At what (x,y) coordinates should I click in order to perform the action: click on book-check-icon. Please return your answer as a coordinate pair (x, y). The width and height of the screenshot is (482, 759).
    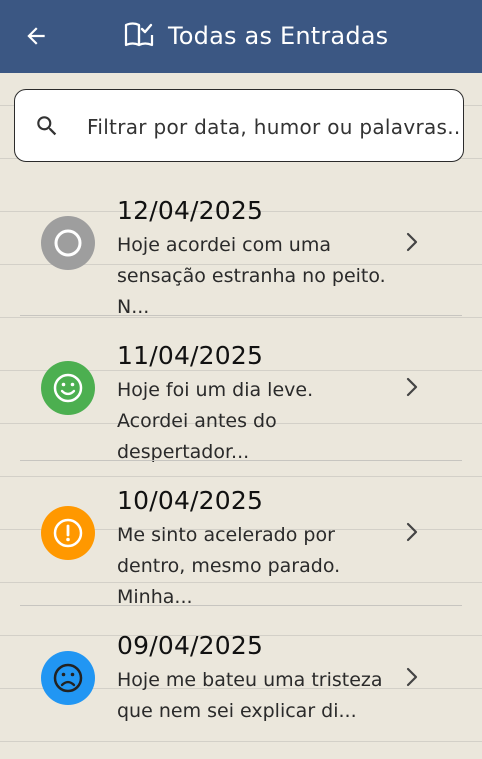
    Looking at the image, I should click on (139, 34).